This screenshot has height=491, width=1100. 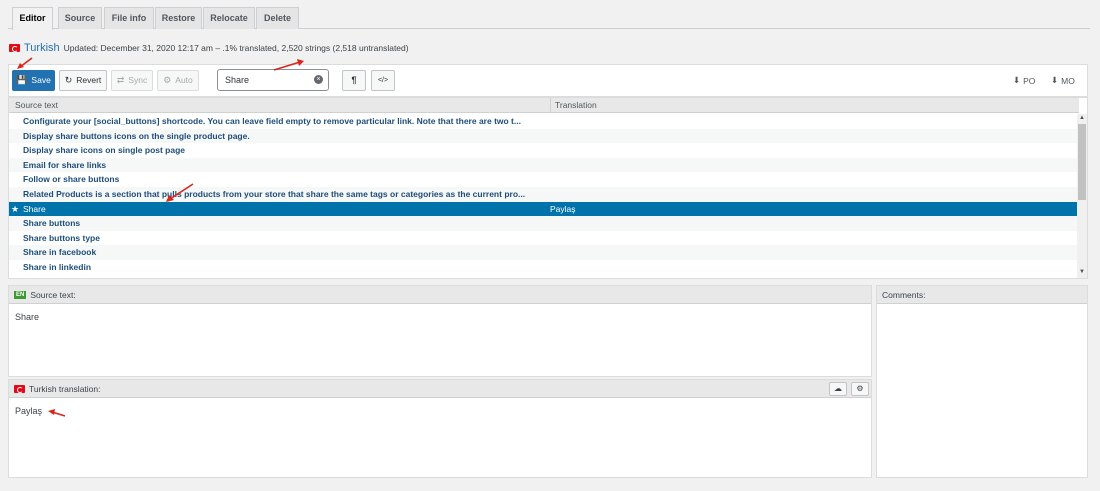 I want to click on star-icon: ★, so click(x=15, y=208).